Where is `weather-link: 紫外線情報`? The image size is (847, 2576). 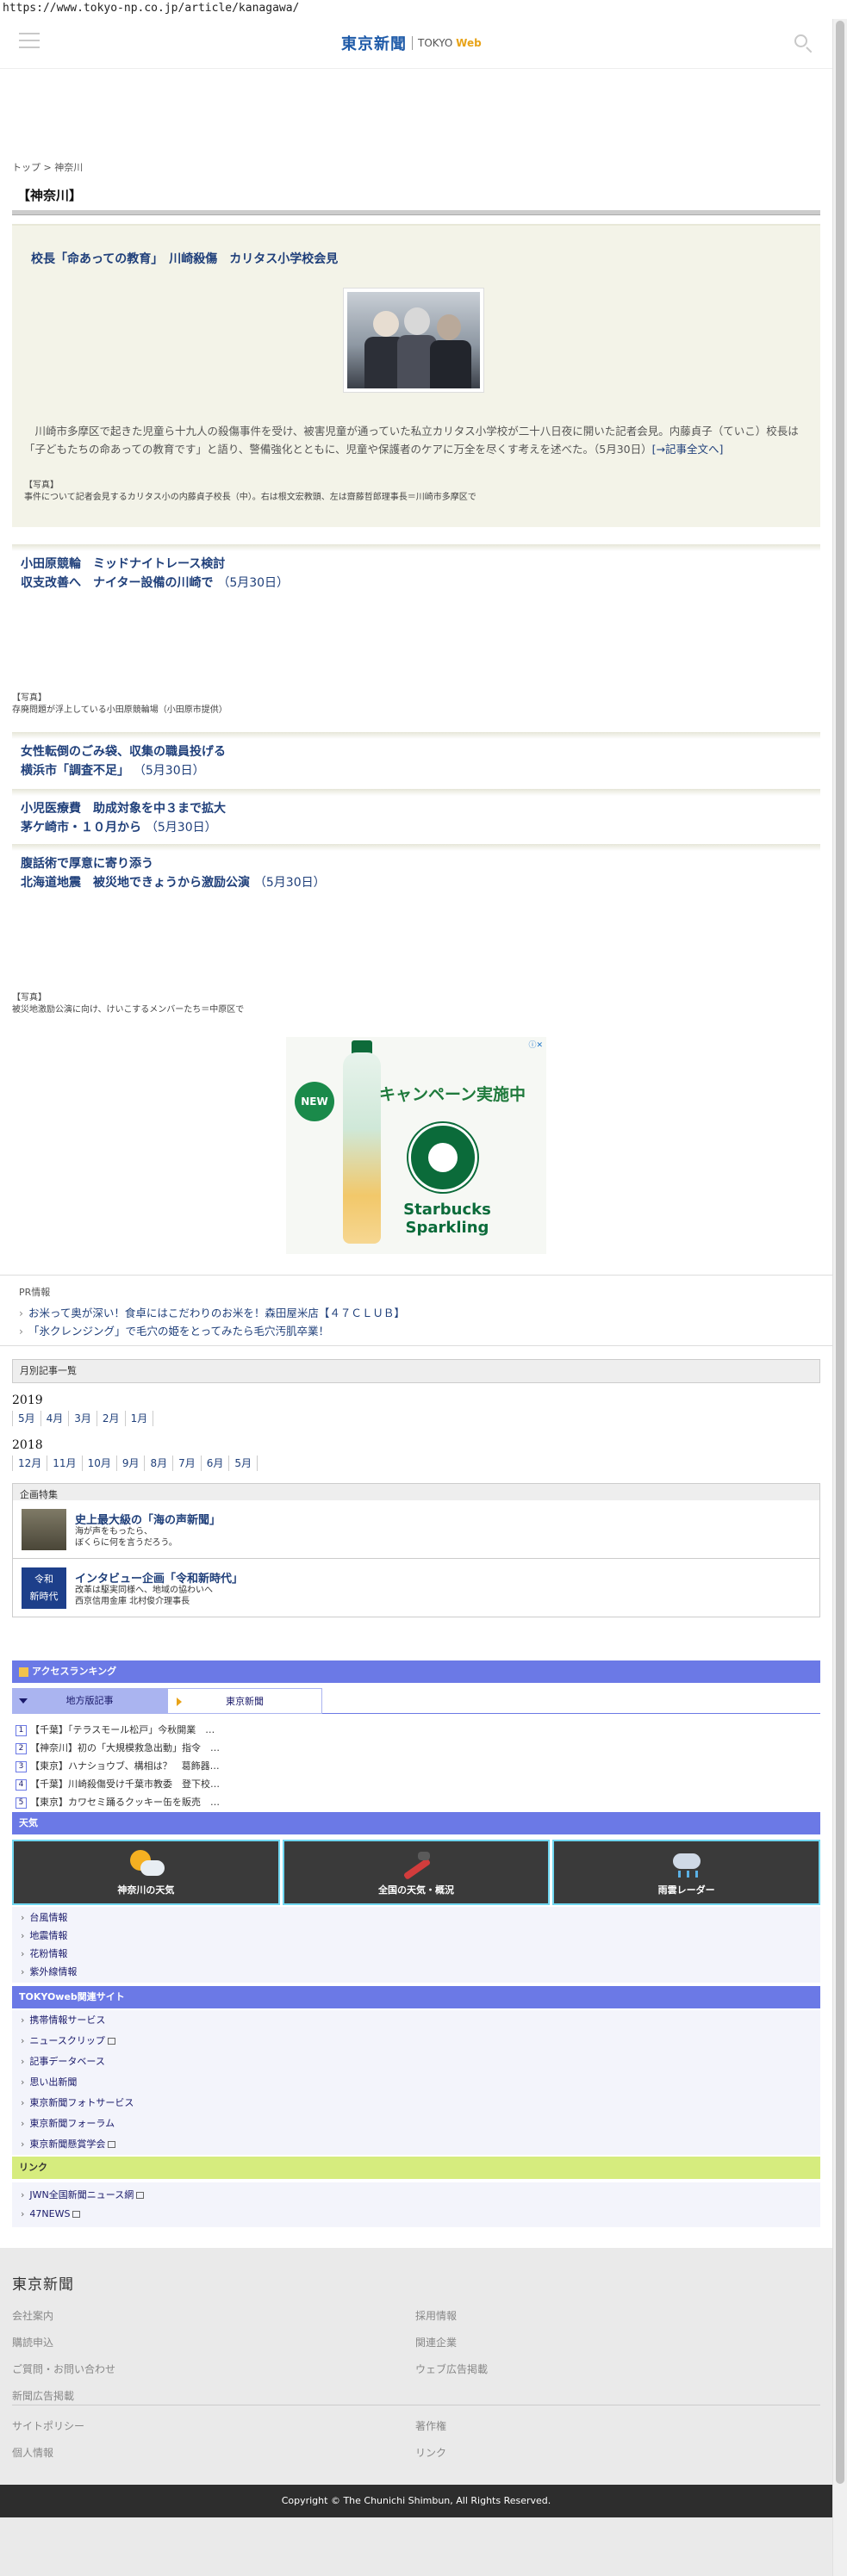
weather-link: 紫外線情報 is located at coordinates (416, 1972).